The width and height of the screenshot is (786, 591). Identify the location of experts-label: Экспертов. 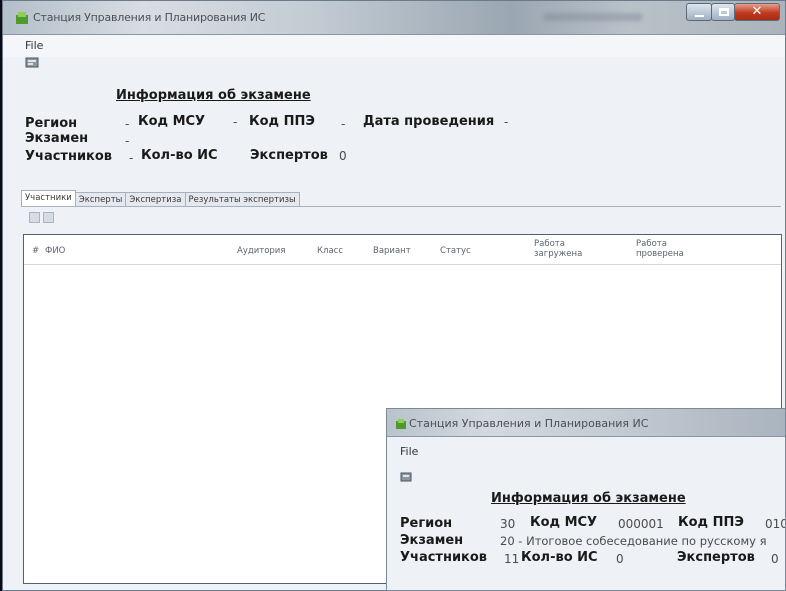
(289, 155).